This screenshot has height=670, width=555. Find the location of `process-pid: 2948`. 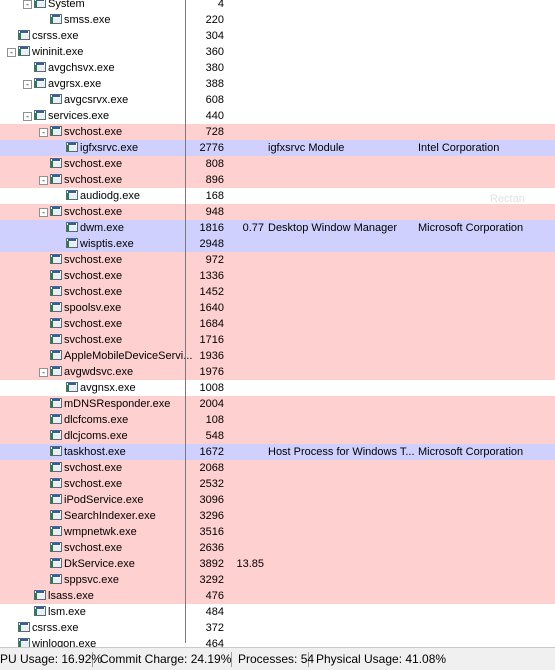

process-pid: 2948 is located at coordinates (211, 244).